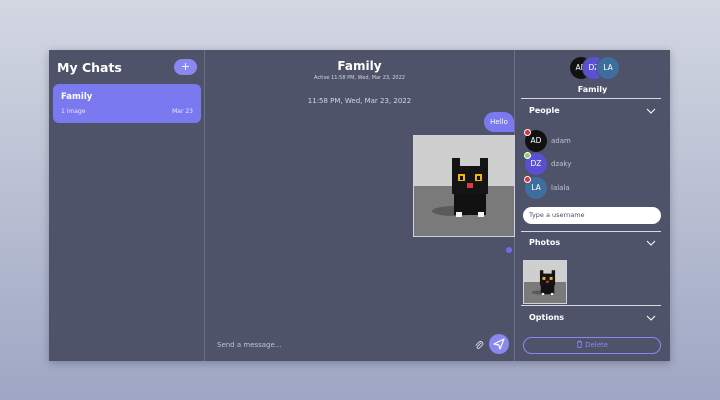 The width and height of the screenshot is (720, 400). I want to click on image-message, so click(464, 186).